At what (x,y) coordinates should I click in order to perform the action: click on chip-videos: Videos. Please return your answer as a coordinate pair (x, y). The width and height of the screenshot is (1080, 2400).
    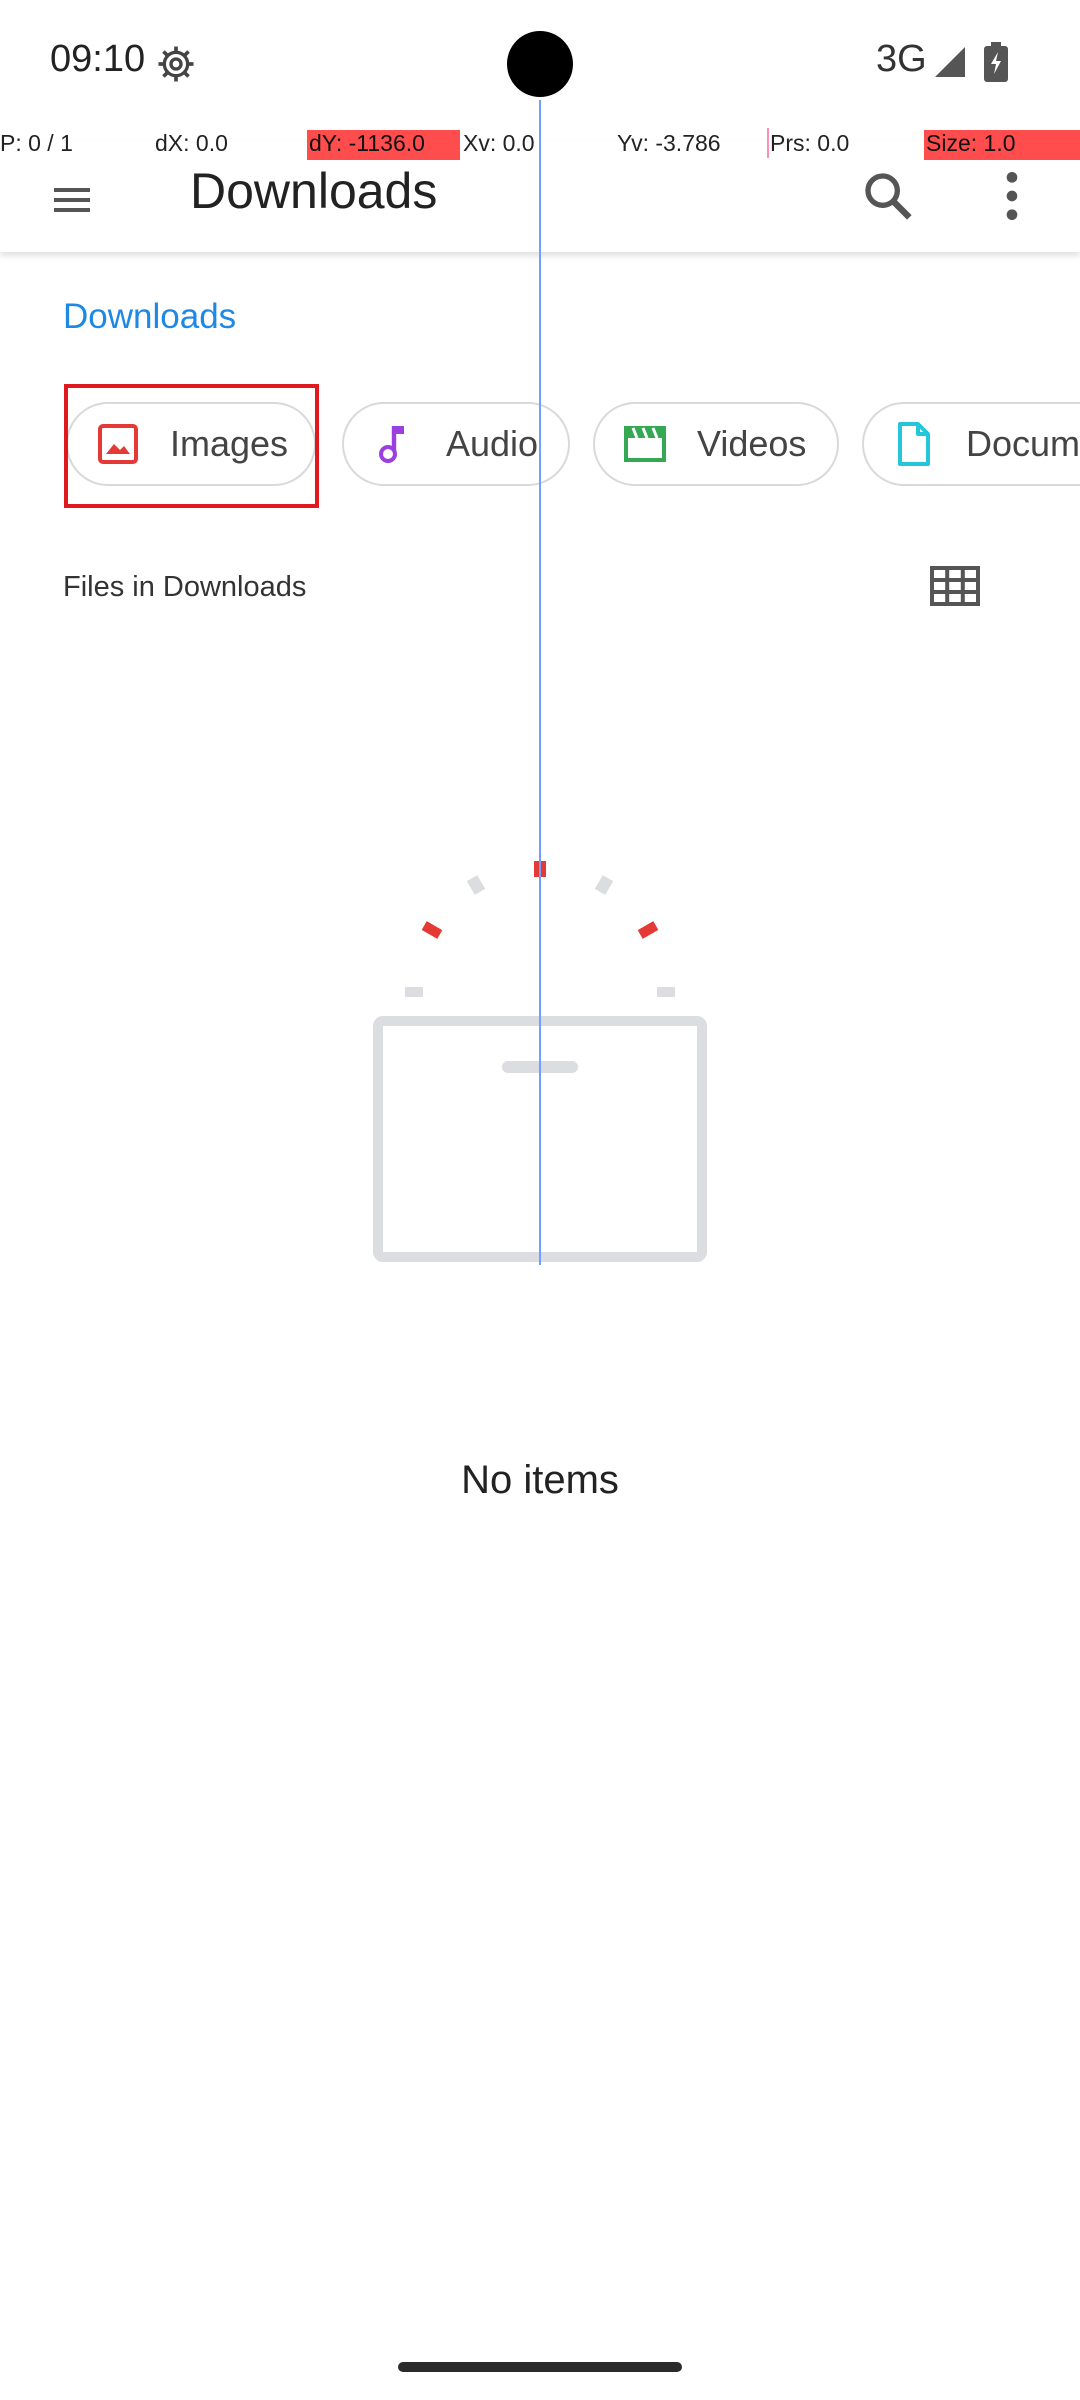
    Looking at the image, I should click on (716, 444).